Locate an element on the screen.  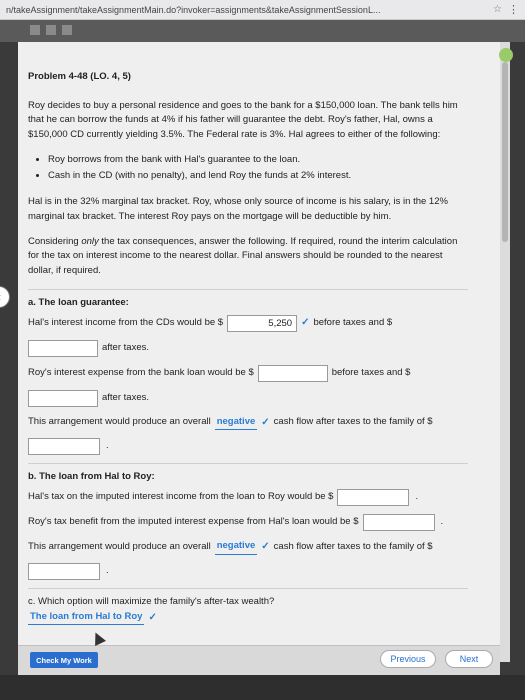
scrollbar is located at coordinates (505, 352).